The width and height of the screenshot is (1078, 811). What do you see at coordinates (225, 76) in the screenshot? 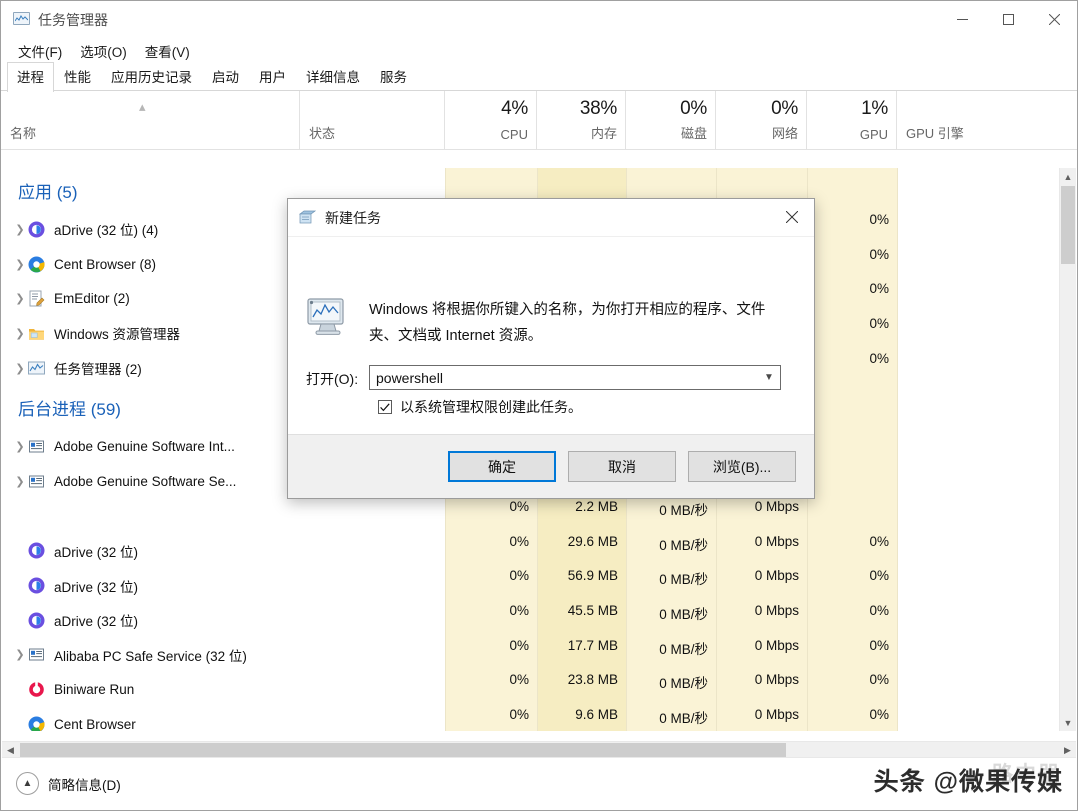
I see `tab-startup: 启动` at bounding box center [225, 76].